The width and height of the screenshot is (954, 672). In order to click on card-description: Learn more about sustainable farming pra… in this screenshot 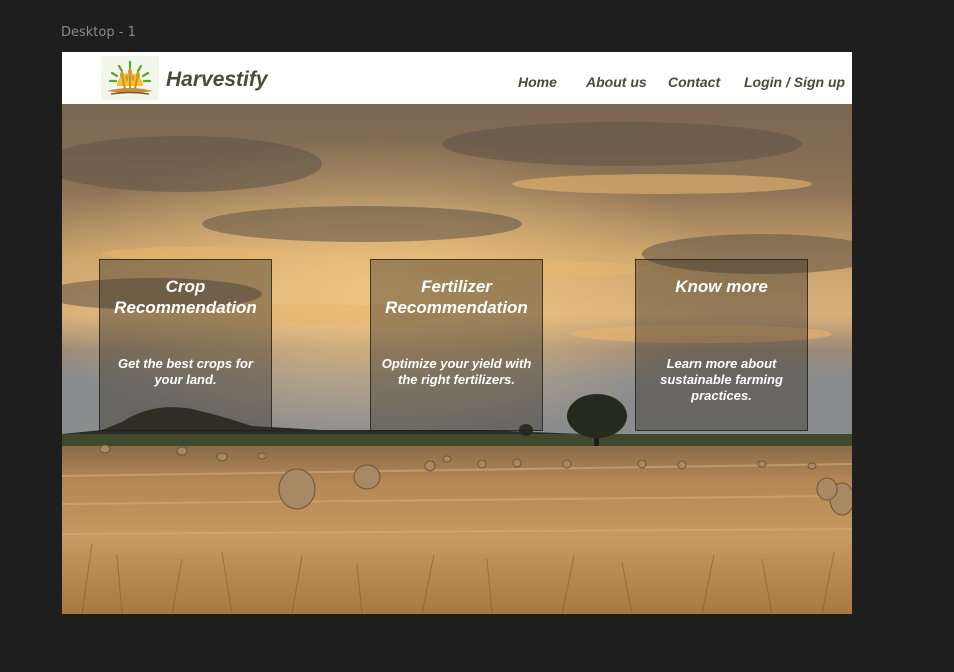, I will do `click(721, 379)`.